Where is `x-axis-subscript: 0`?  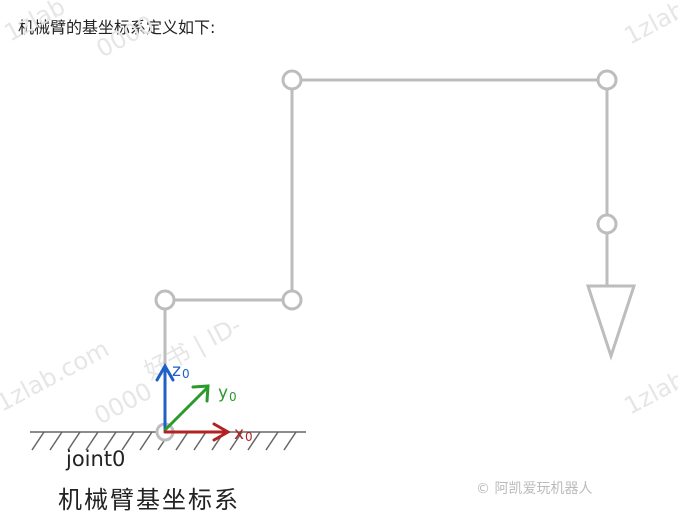
x-axis-subscript: 0 is located at coordinates (249, 437).